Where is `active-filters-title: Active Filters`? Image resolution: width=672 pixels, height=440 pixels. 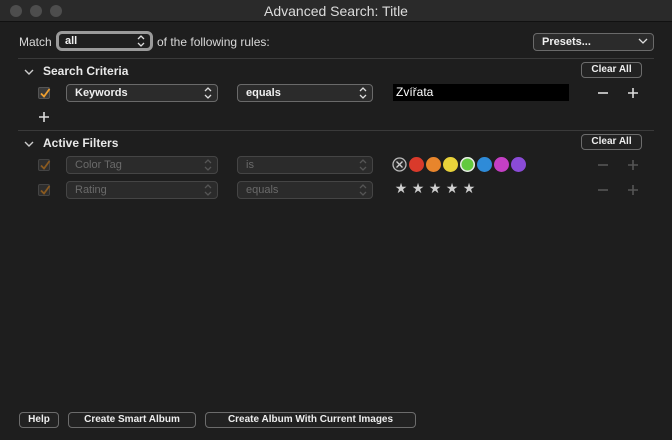 active-filters-title: Active Filters is located at coordinates (81, 143).